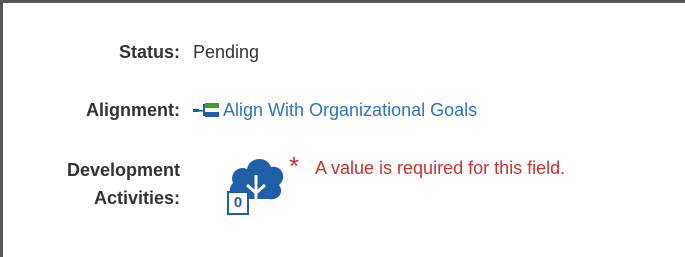  What do you see at coordinates (226, 52) in the screenshot?
I see `status-value: Pending` at bounding box center [226, 52].